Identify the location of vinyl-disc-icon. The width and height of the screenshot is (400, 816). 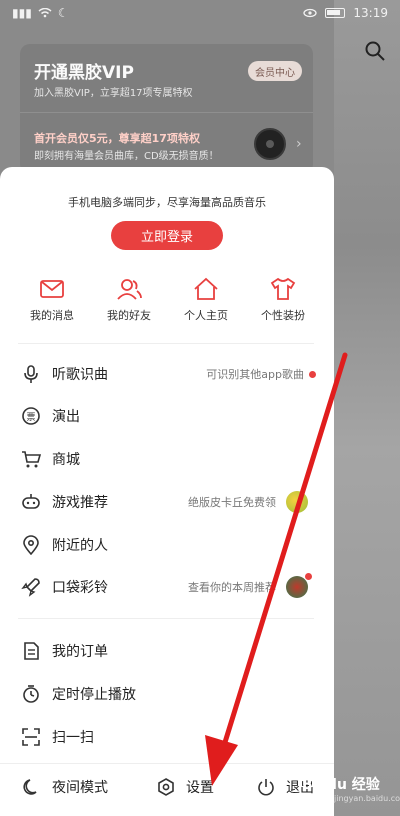
(270, 144).